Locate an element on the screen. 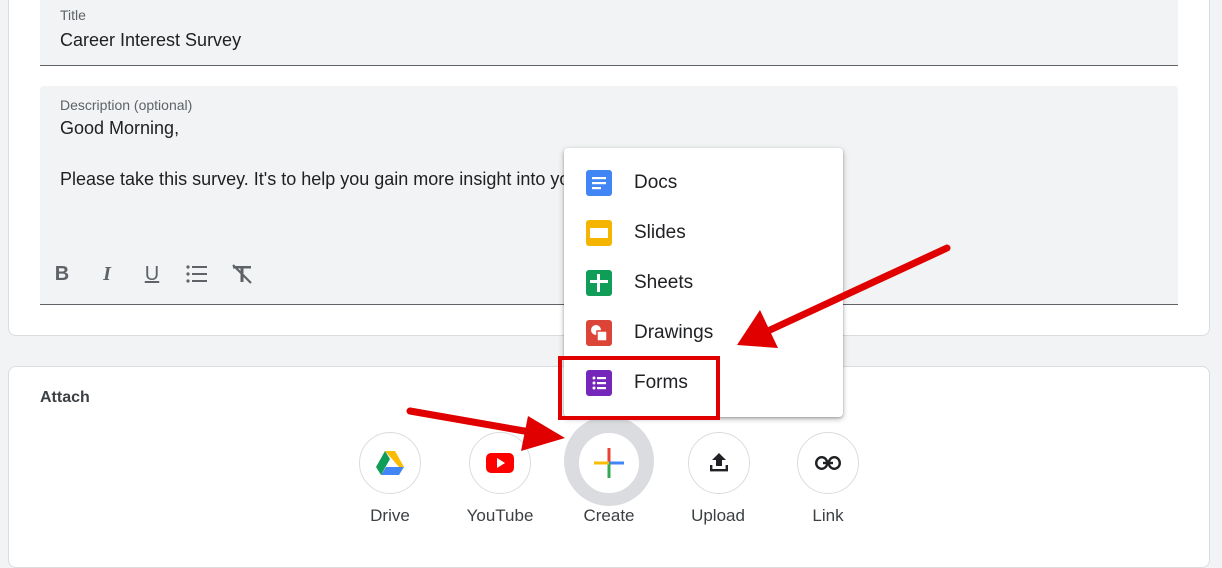 Image resolution: width=1222 pixels, height=568 pixels. create-label: Create is located at coordinates (609, 515).